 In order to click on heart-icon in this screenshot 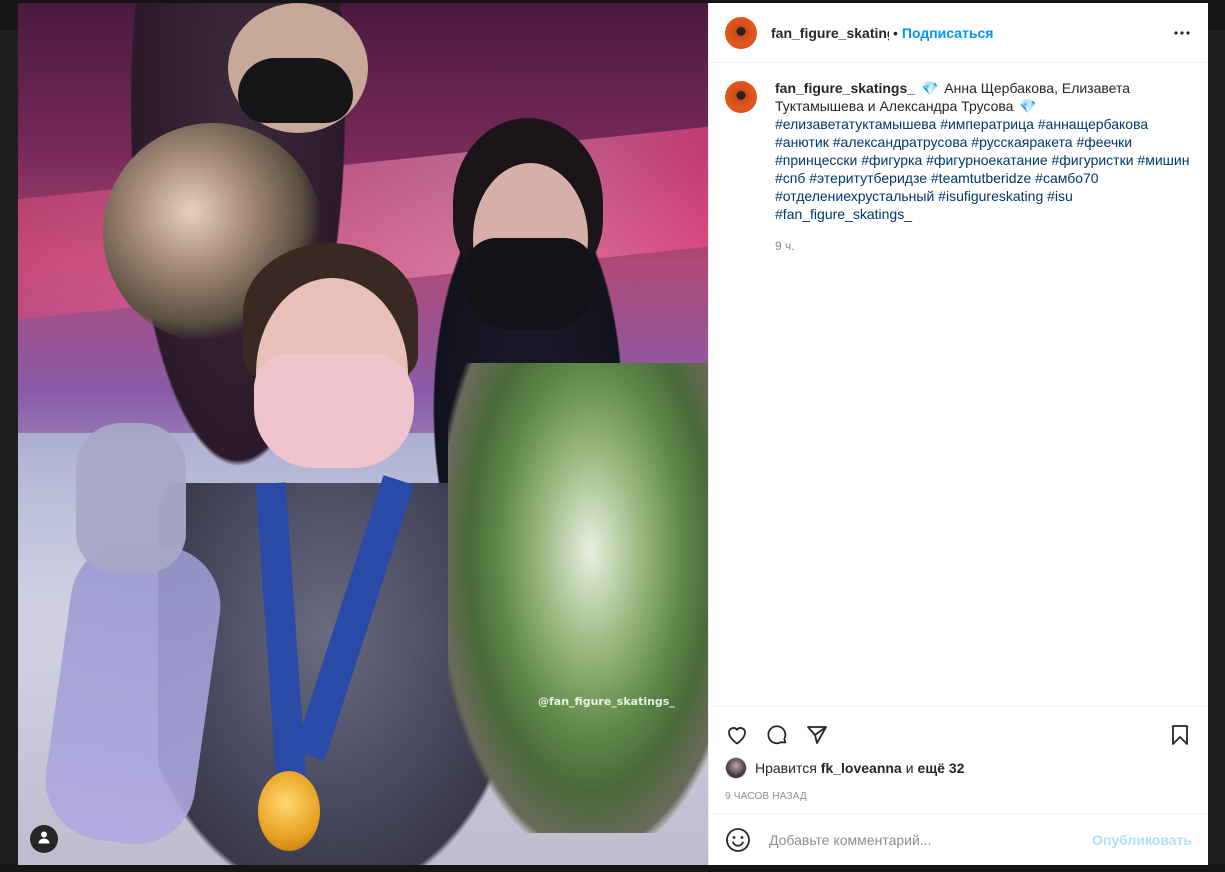, I will do `click(737, 735)`.